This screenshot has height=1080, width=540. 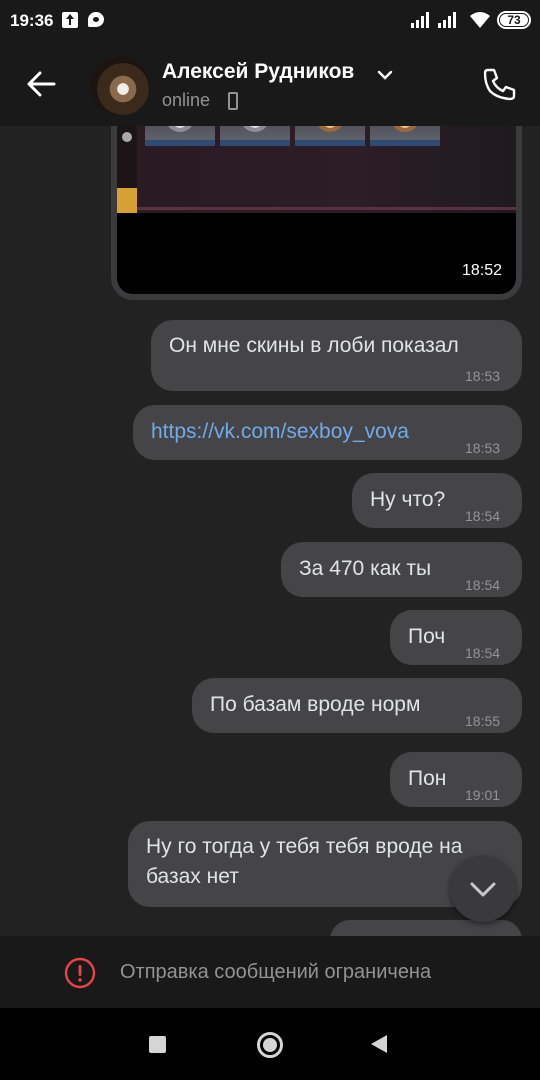 I want to click on scroll-to-bottom-button, so click(x=483, y=889).